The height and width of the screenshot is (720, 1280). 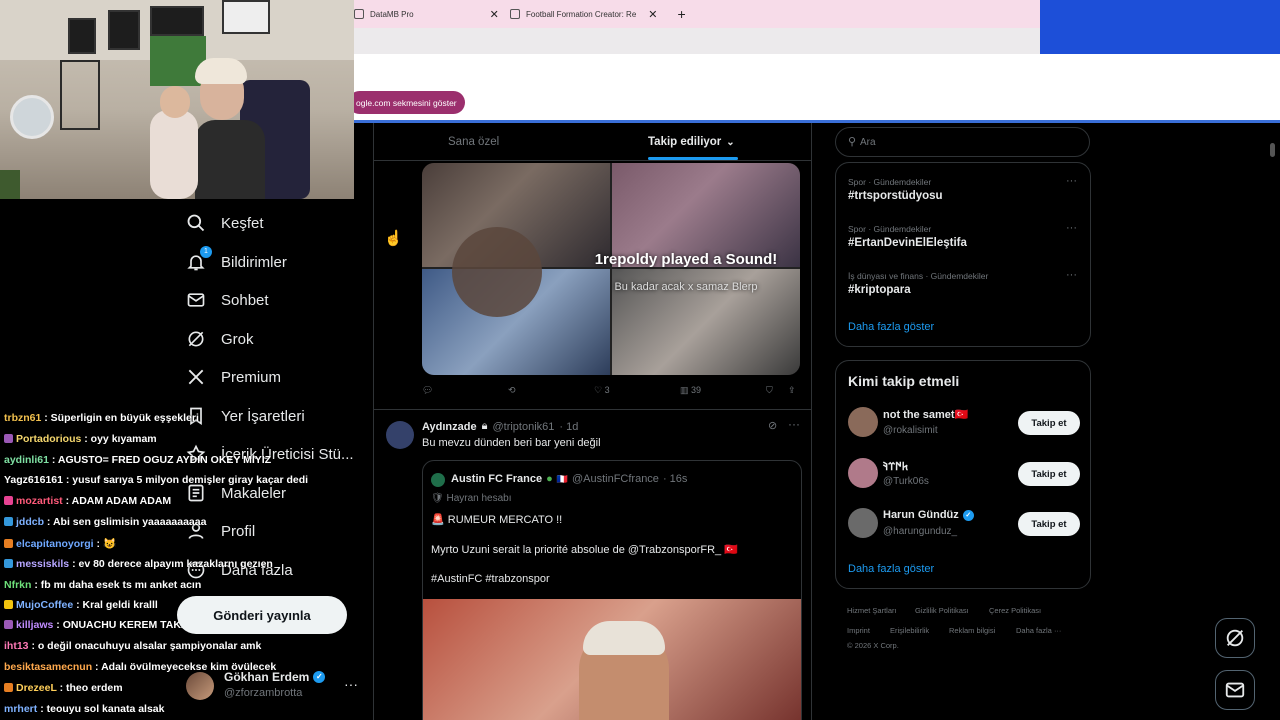 I want to click on x-logo-icon, so click(x=196, y=377).